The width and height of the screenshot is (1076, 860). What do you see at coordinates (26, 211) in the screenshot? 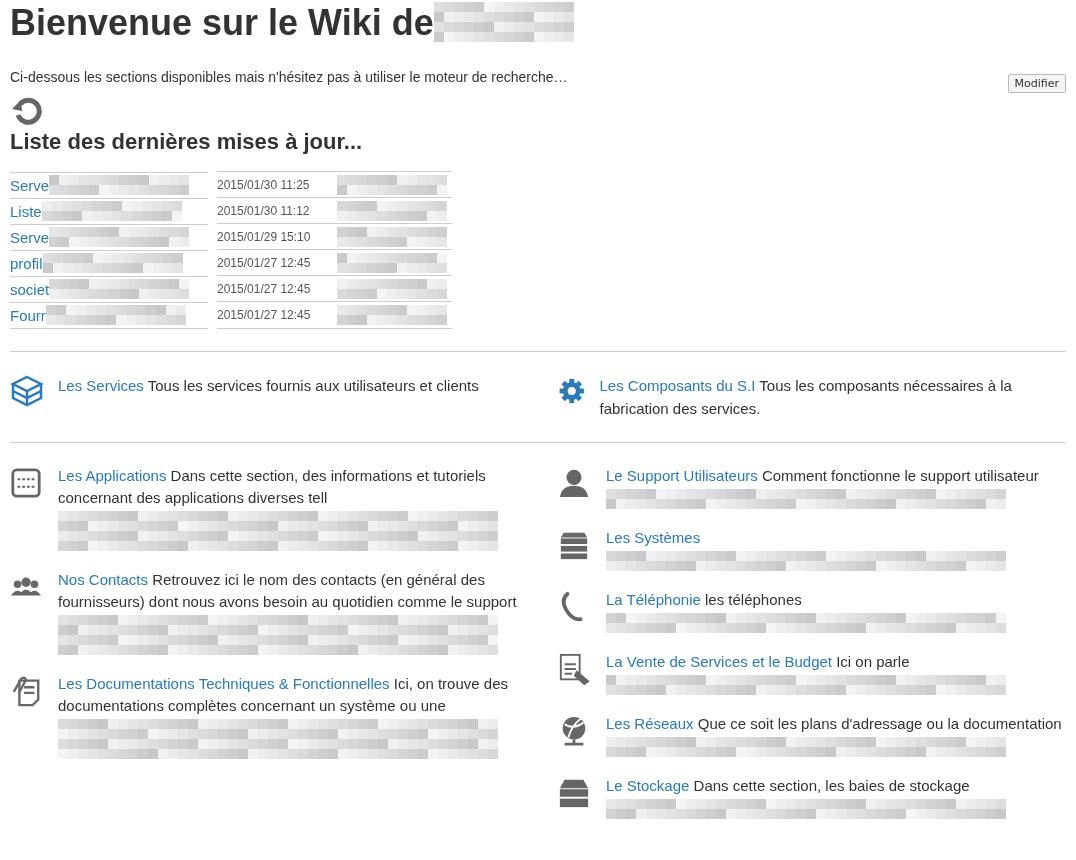
I see `page-link: Liste` at bounding box center [26, 211].